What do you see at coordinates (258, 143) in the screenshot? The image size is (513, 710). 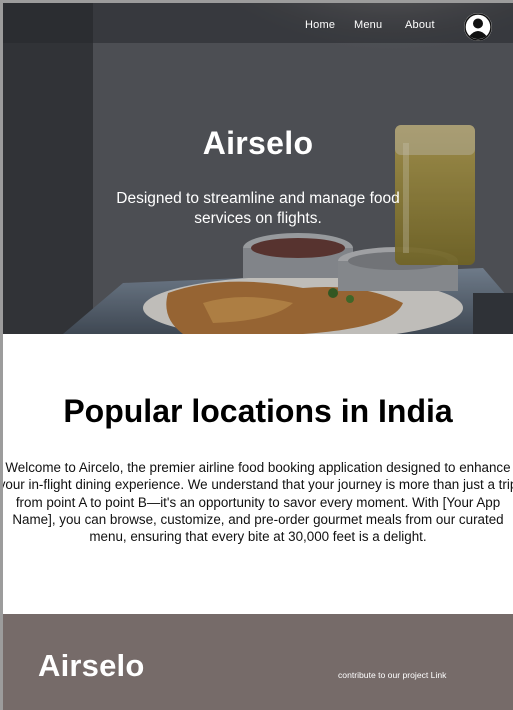 I see `hero-title: Airselo` at bounding box center [258, 143].